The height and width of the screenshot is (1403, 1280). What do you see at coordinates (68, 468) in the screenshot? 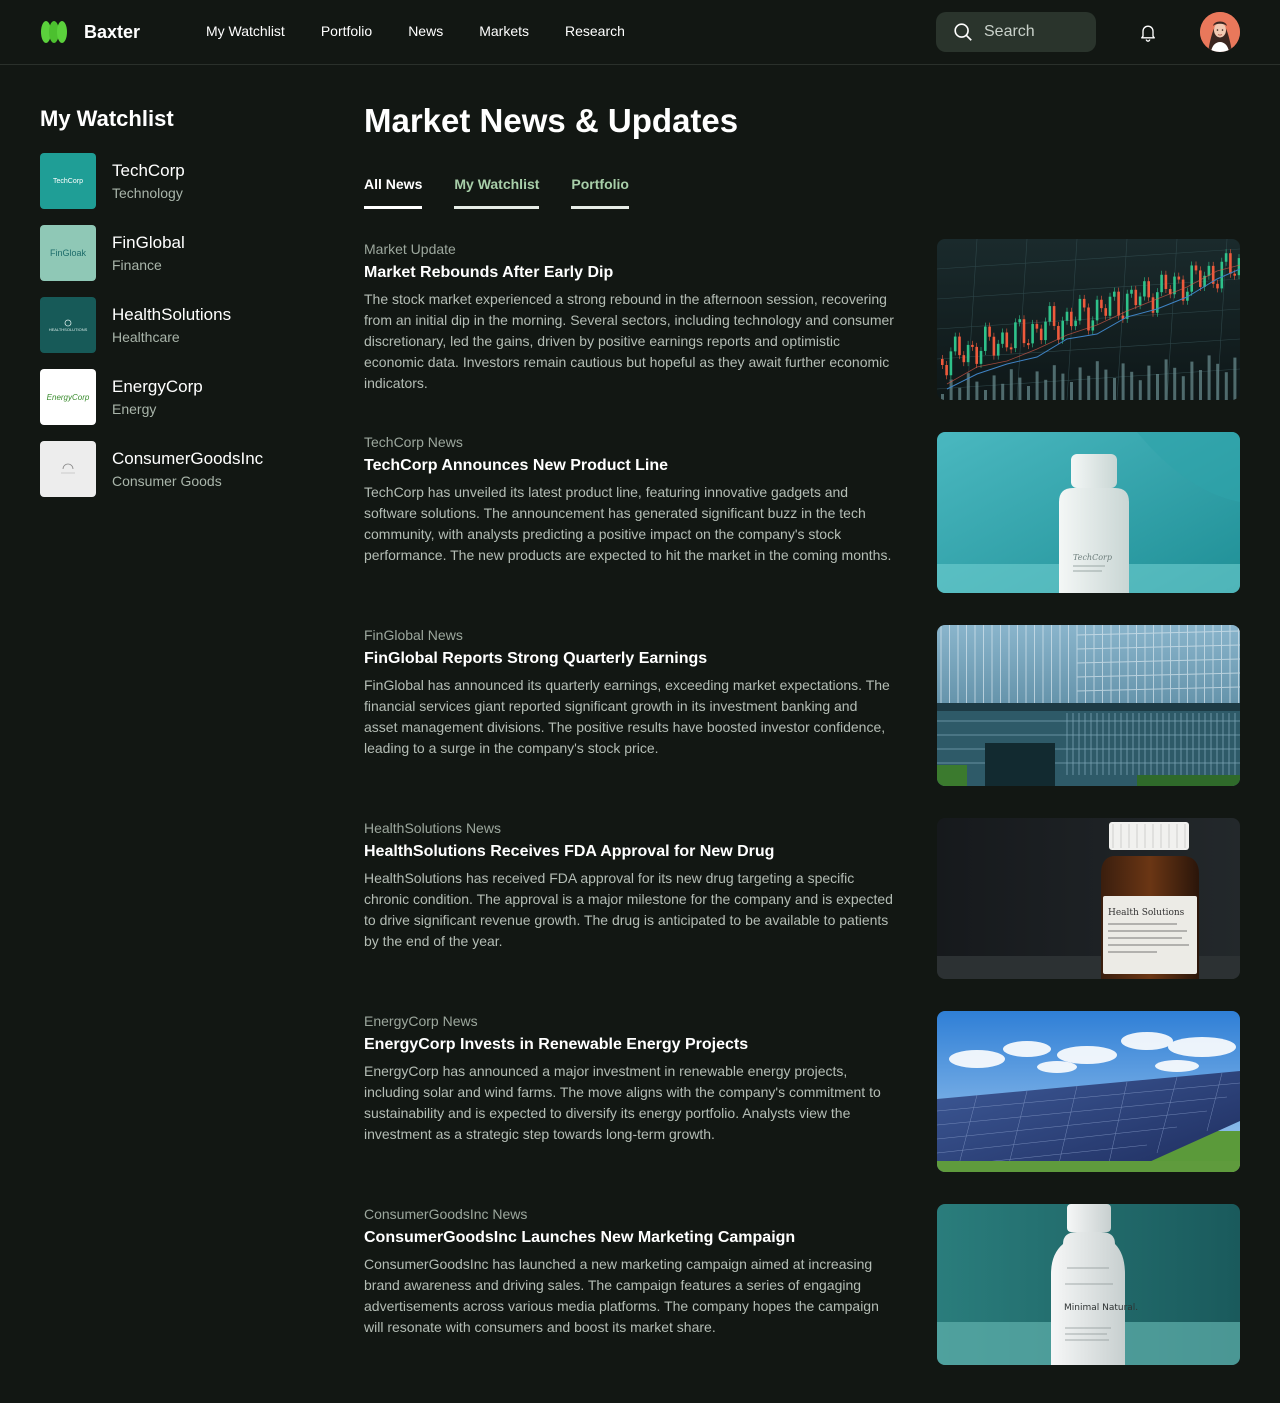
I see `consumer-emblem-icon` at bounding box center [68, 468].